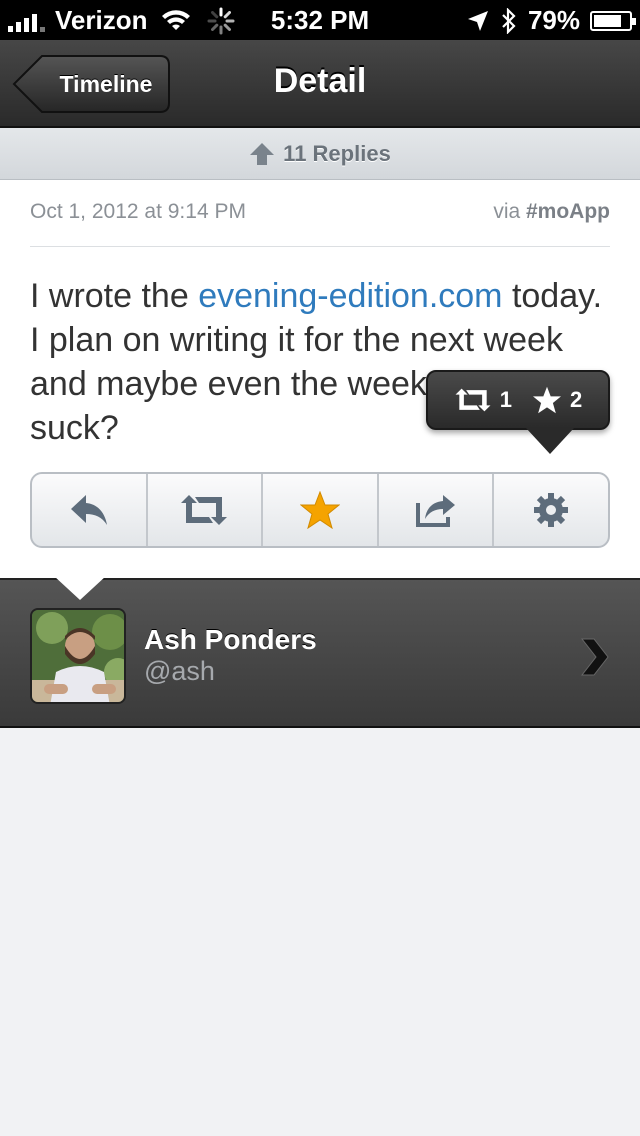  Describe the element at coordinates (320, 20) in the screenshot. I see `status-bar: Verizon 5:32 PM 79%` at that location.